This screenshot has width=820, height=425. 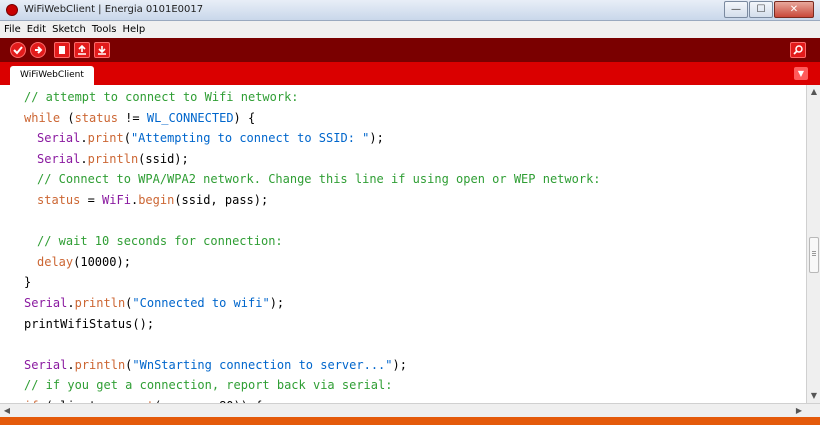 I want to click on check-icon, so click(x=18, y=50).